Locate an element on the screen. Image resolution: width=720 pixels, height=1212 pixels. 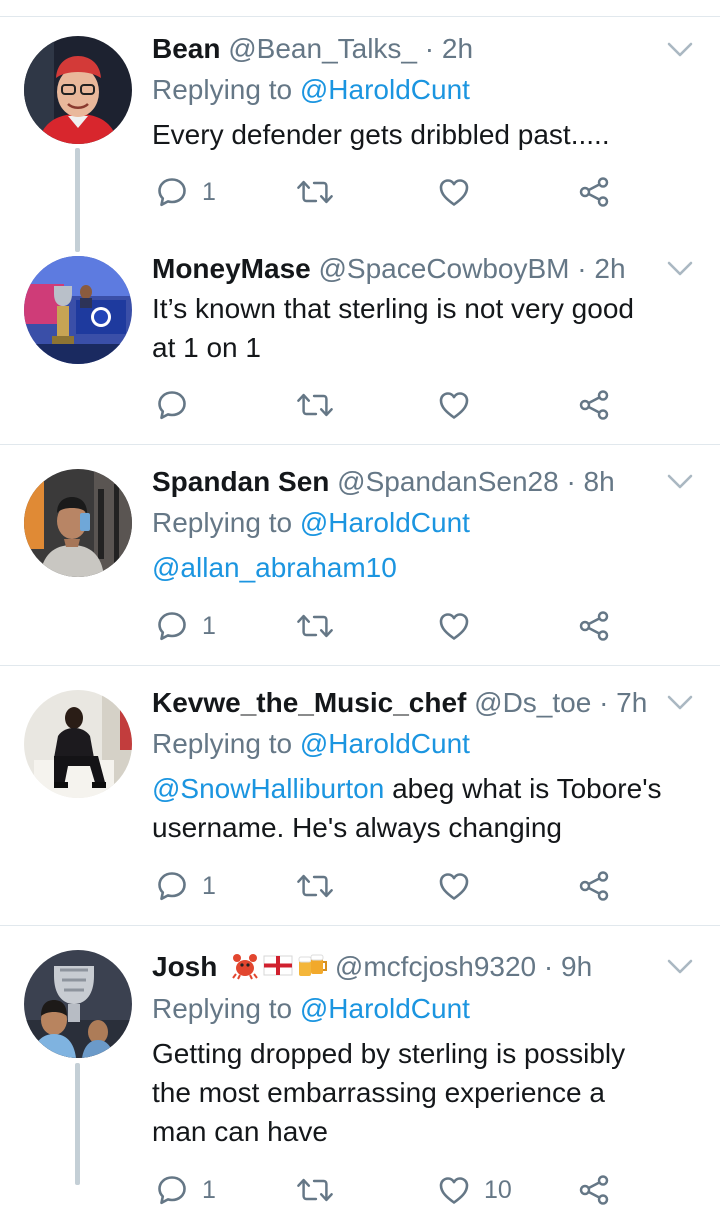
like-count: 10 is located at coordinates (498, 1189).